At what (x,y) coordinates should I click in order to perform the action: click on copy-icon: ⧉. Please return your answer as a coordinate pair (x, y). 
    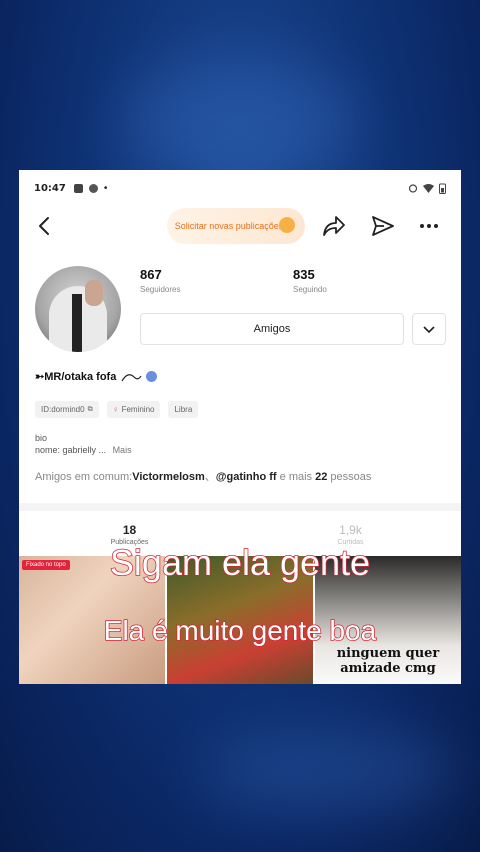
    Looking at the image, I should click on (90, 409).